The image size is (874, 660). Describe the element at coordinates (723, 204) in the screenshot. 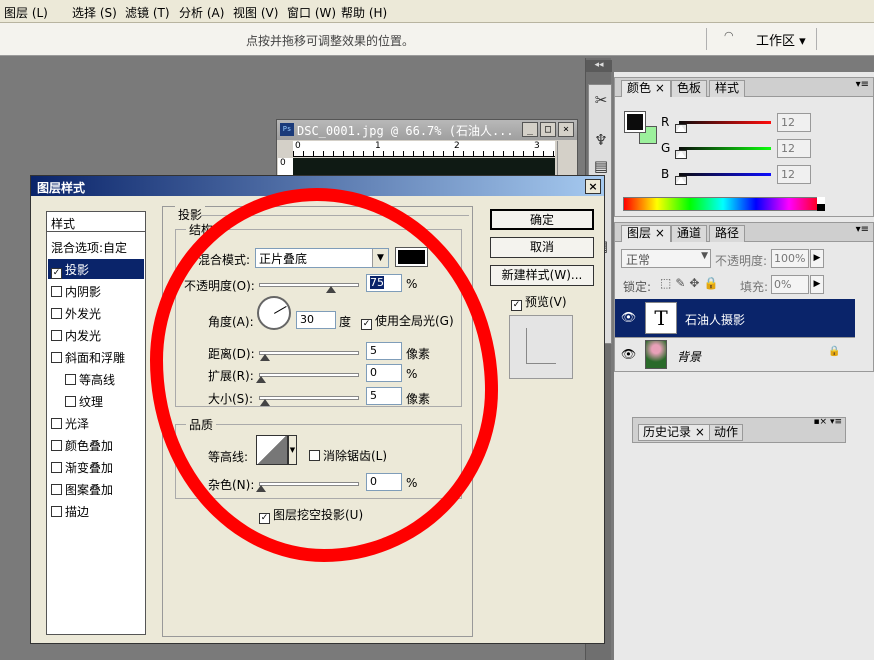

I see `color-ramp` at that location.